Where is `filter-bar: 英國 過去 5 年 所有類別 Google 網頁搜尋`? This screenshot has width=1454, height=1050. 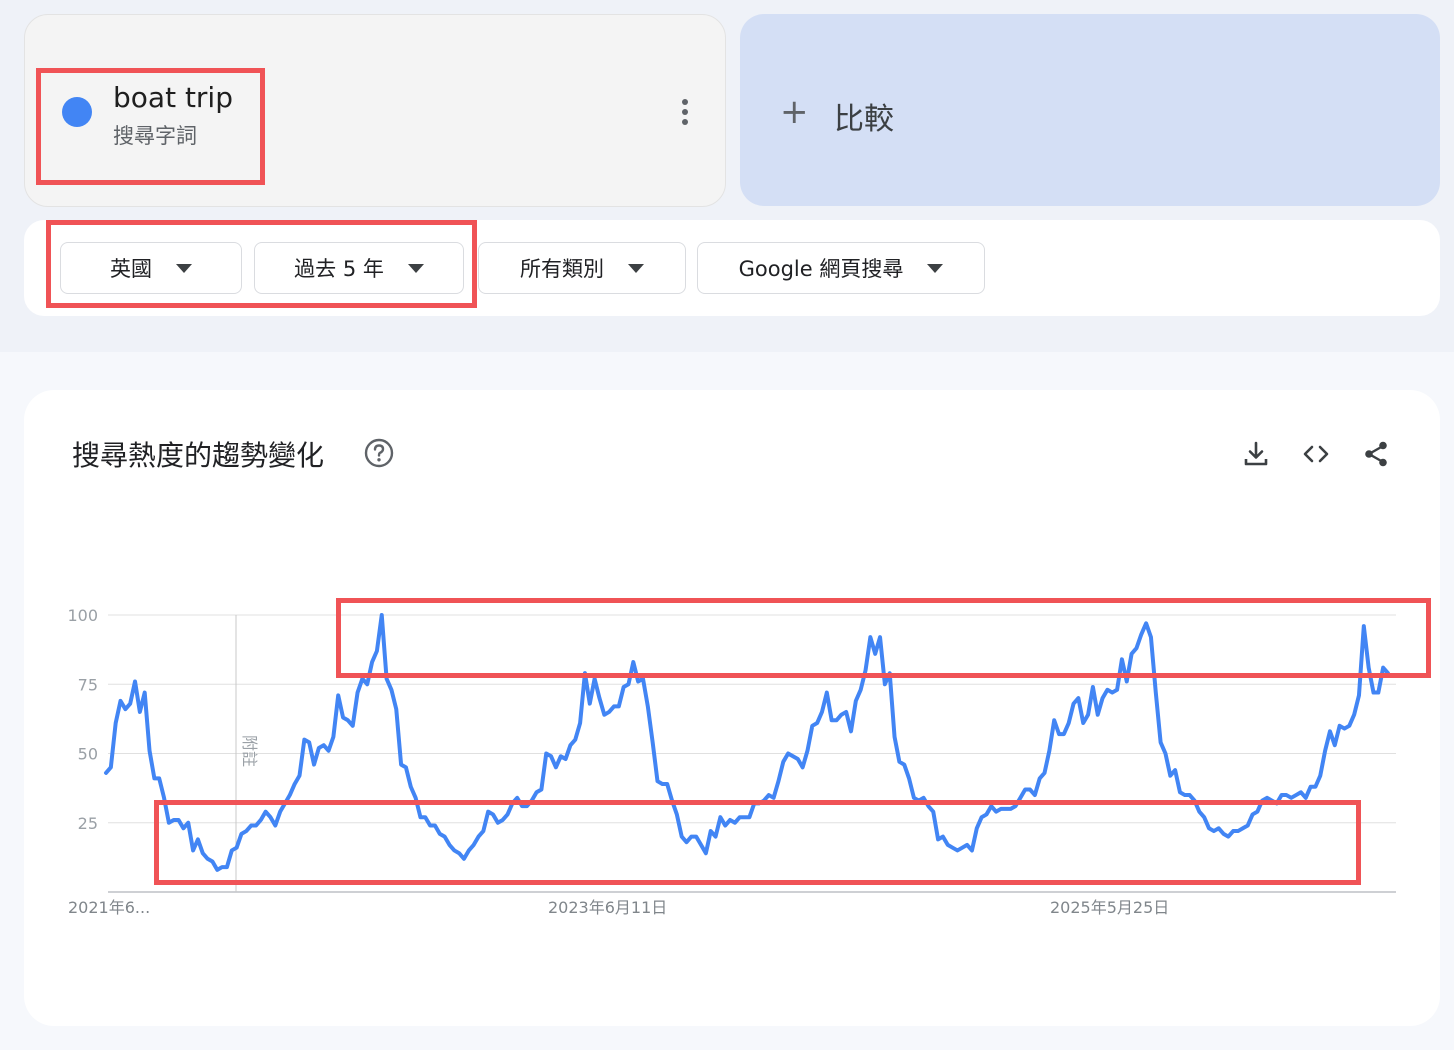 filter-bar: 英國 過去 5 年 所有類別 Google 網頁搜尋 is located at coordinates (732, 268).